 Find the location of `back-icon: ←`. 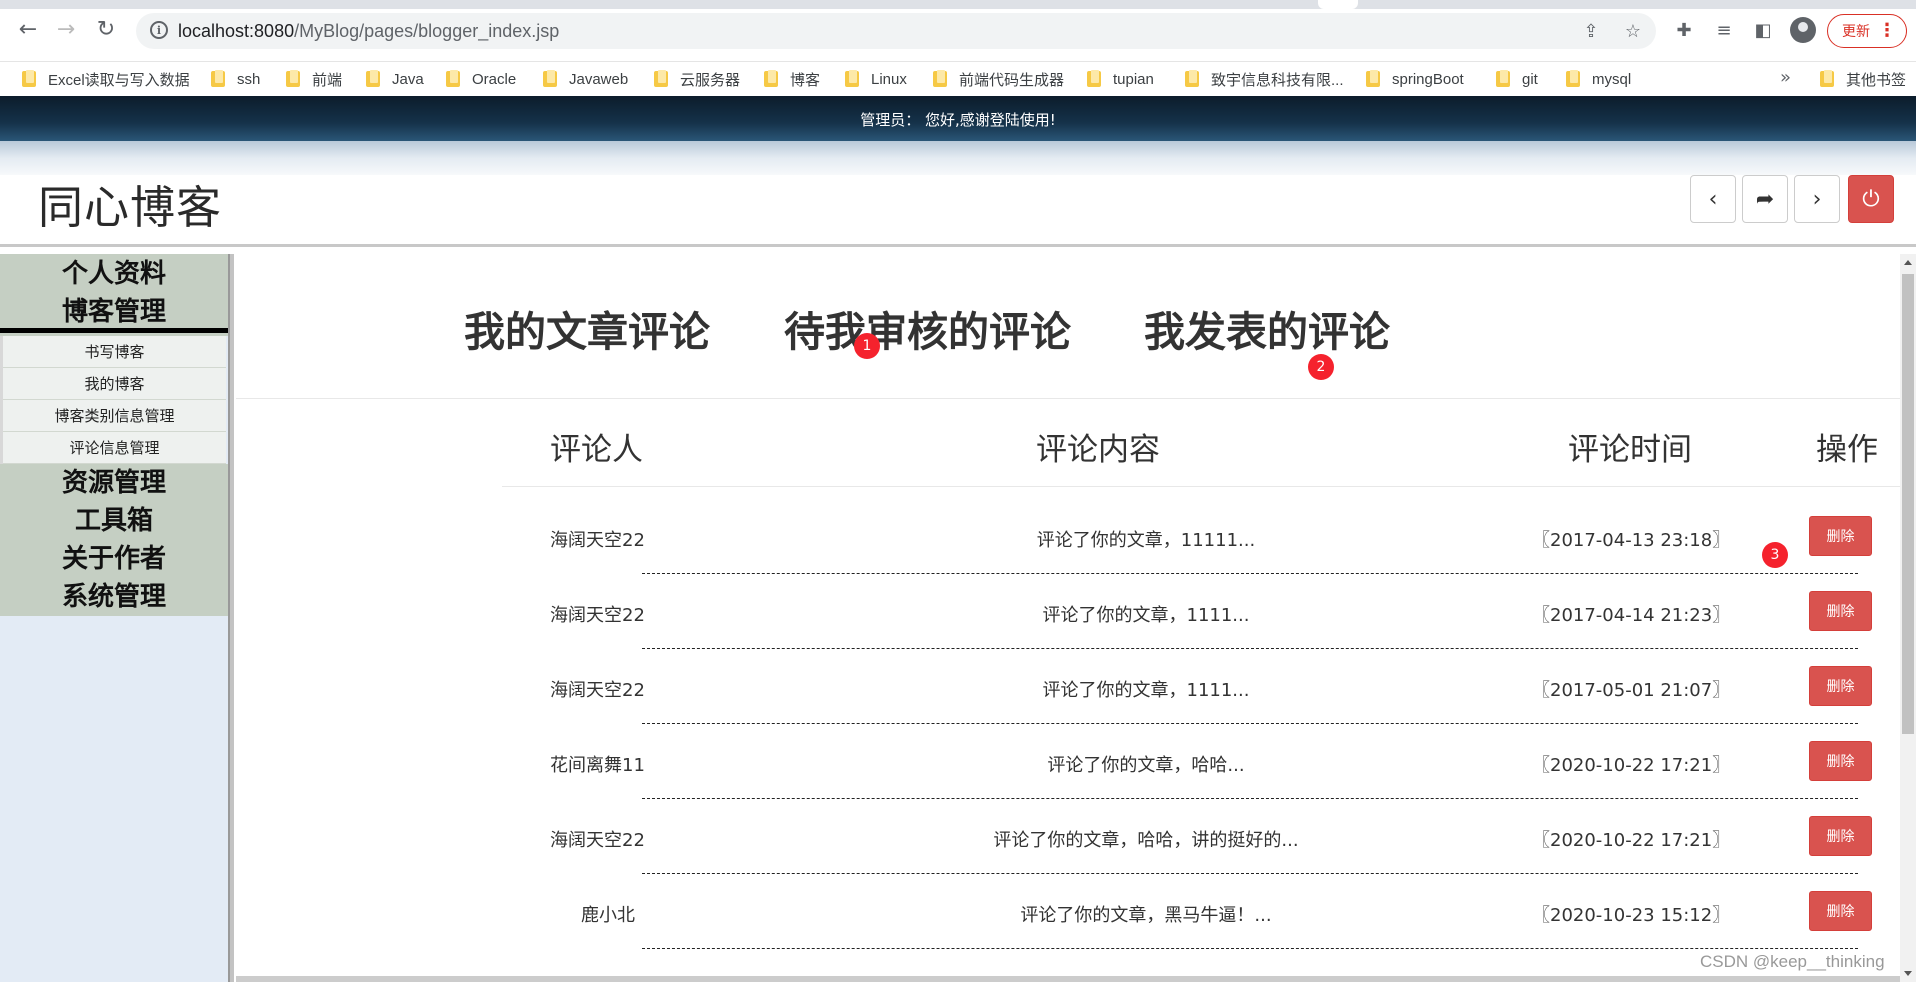

back-icon: ← is located at coordinates (28, 30).